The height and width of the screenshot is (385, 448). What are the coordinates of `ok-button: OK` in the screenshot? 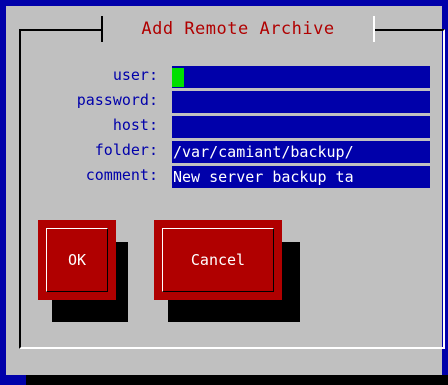 It's located at (77, 260).